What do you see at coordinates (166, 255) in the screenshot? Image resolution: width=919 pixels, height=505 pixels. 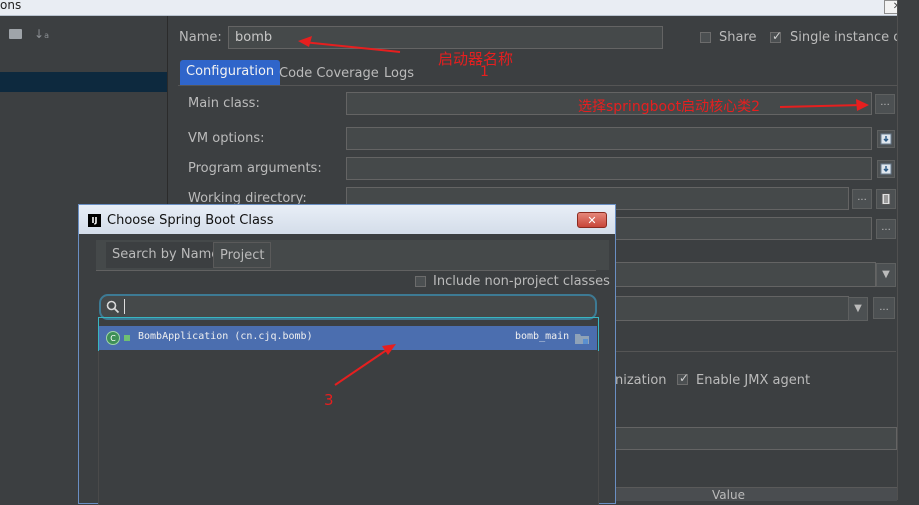 I see `tab-search-by-name: Search by Name` at bounding box center [166, 255].